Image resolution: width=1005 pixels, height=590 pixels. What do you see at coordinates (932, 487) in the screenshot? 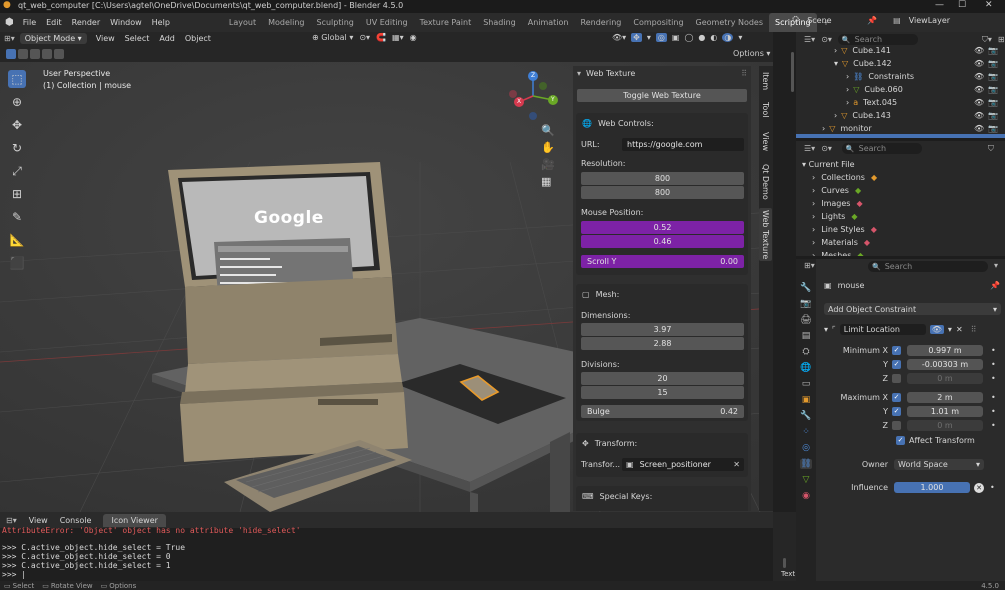
I see `influence-slider: 1.000` at bounding box center [932, 487].